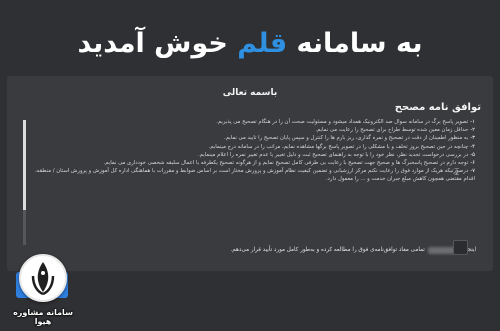 The image size is (500, 331). What do you see at coordinates (24, 165) in the screenshot?
I see `scrollbar-thumb` at bounding box center [24, 165].